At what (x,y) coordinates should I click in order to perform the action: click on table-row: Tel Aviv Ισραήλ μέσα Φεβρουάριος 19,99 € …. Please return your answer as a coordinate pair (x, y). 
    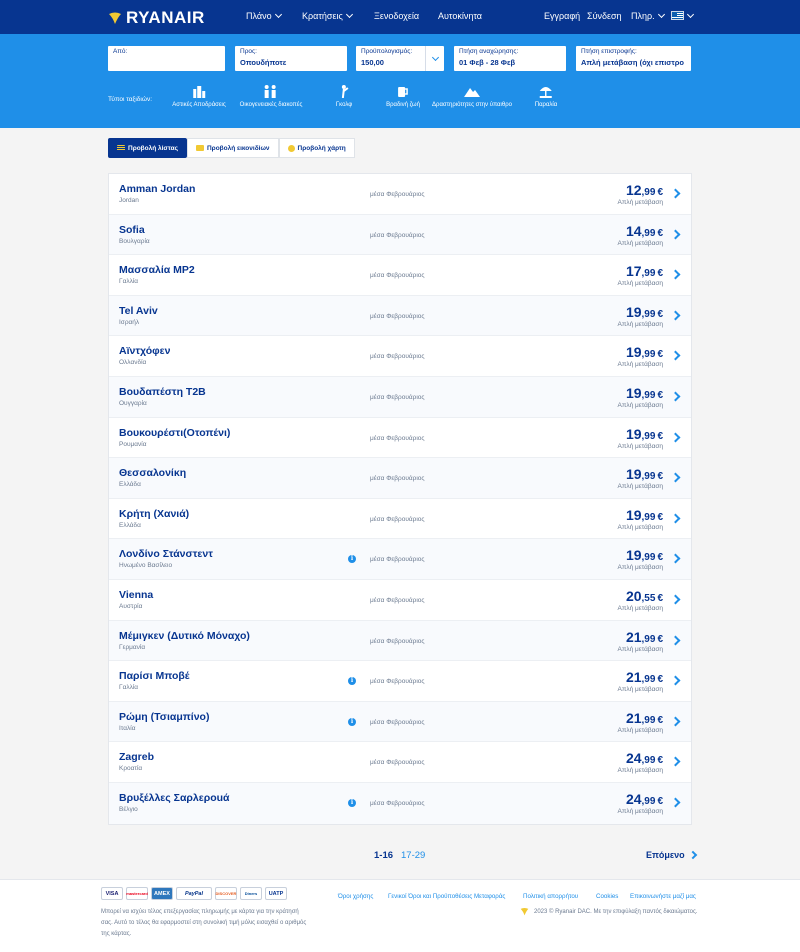
    Looking at the image, I should click on (400, 316).